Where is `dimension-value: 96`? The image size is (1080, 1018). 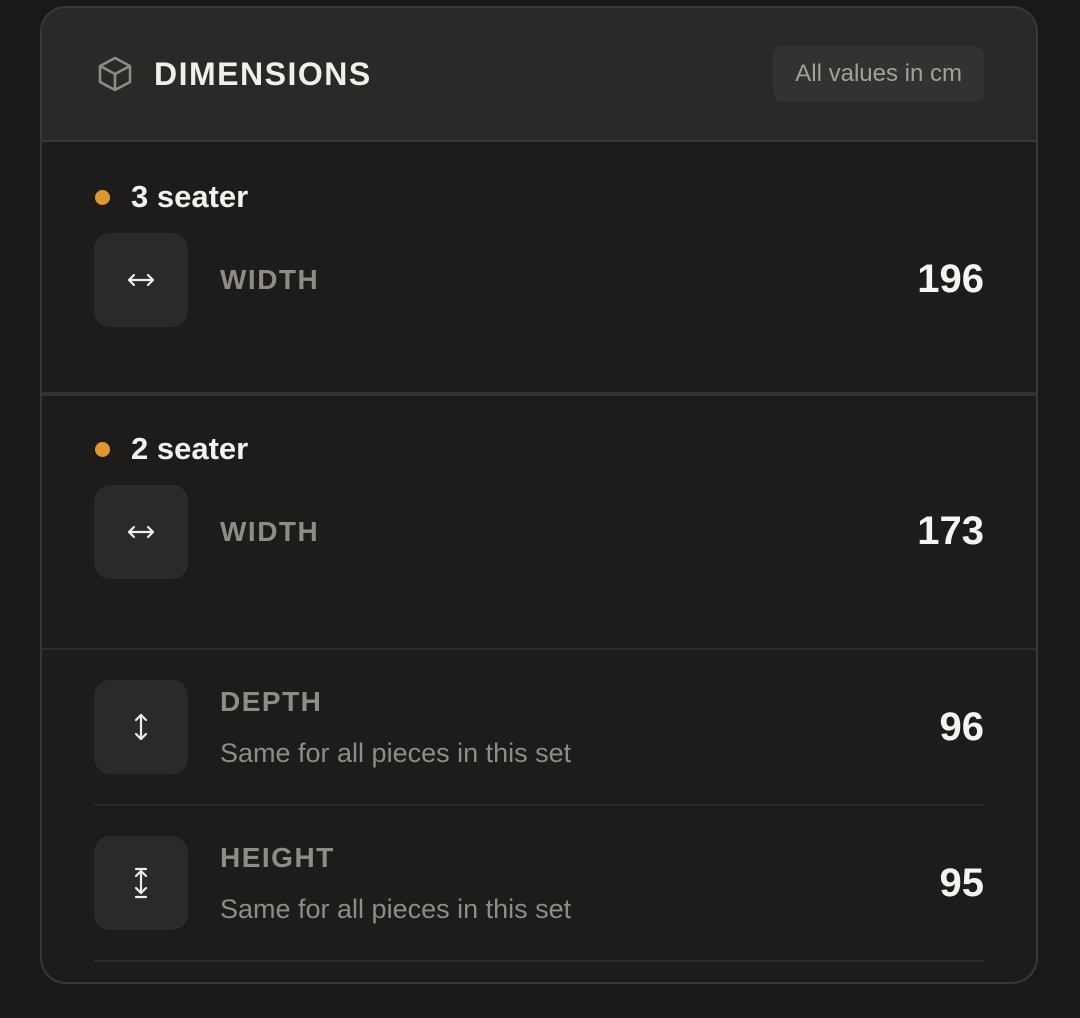
dimension-value: 96 is located at coordinates (962, 726).